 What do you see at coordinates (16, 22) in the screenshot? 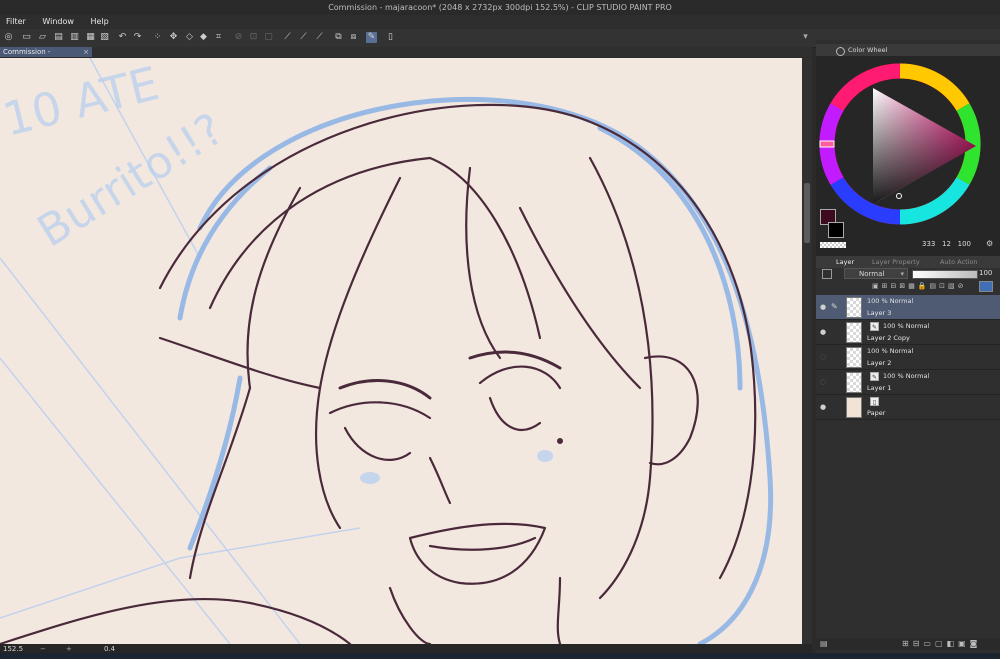
I see `menu-filter: Filter` at bounding box center [16, 22].